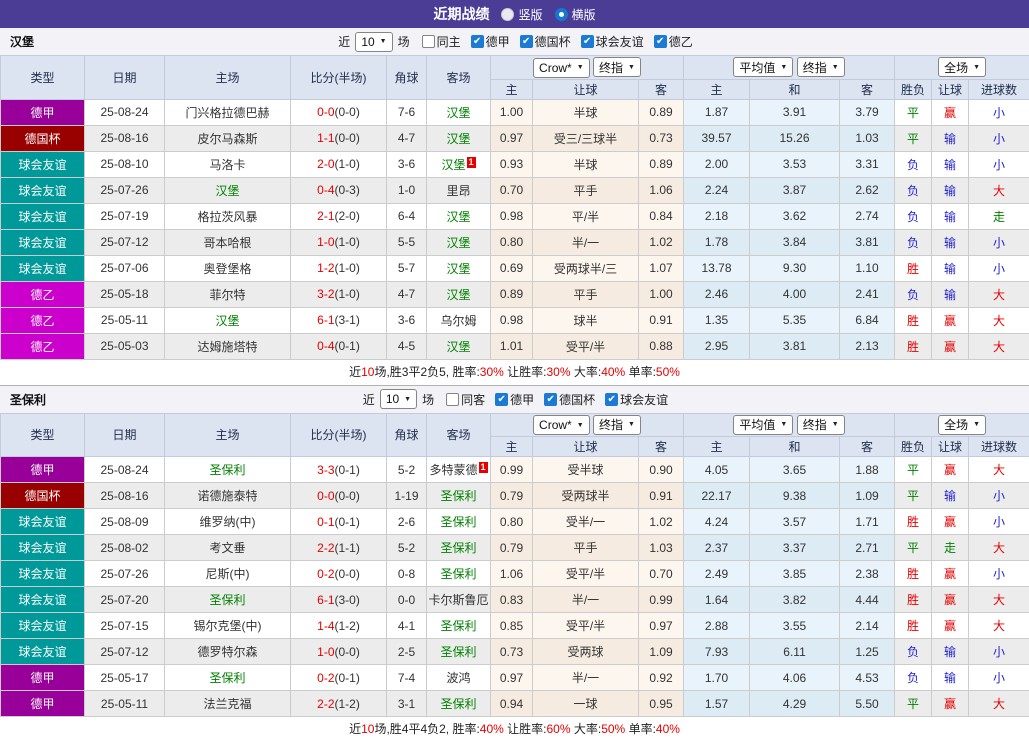  I want to click on league-checkbox: ✔ 德乙, so click(673, 41).